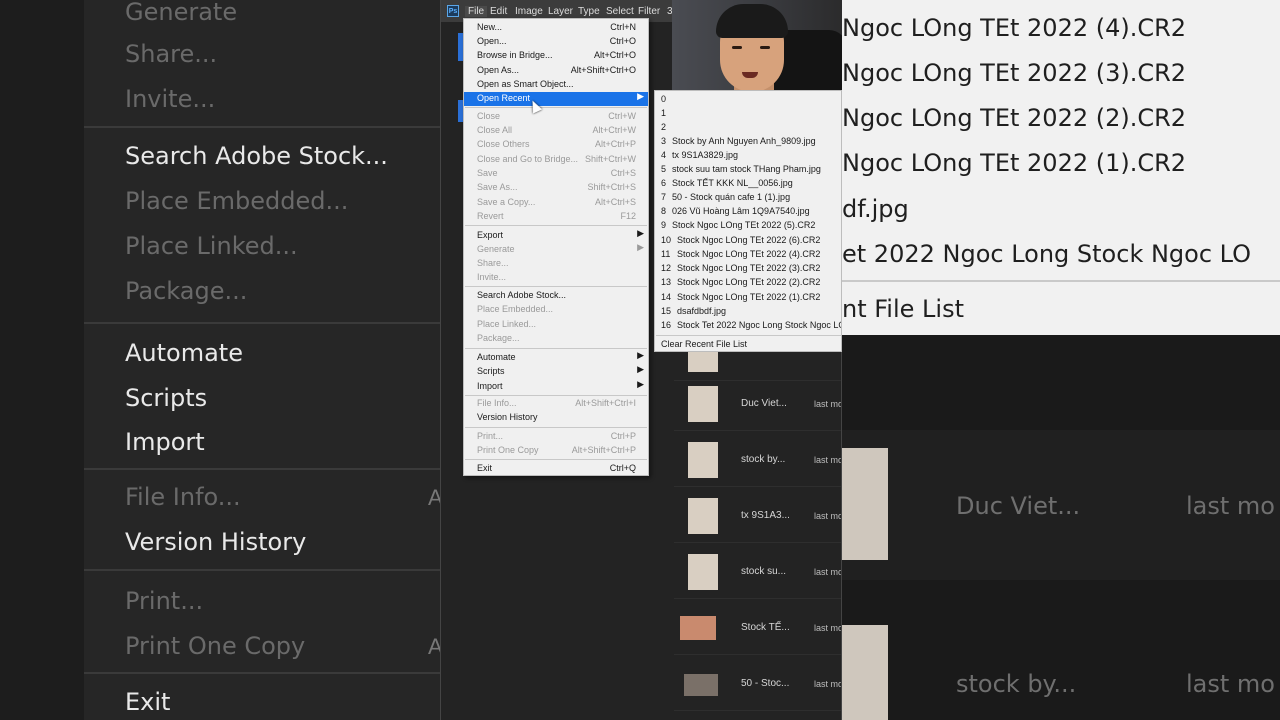 Image resolution: width=1280 pixels, height=720 pixels. What do you see at coordinates (757, 517) in the screenshot?
I see `file-row: tx 9S1A3... last mo` at bounding box center [757, 517].